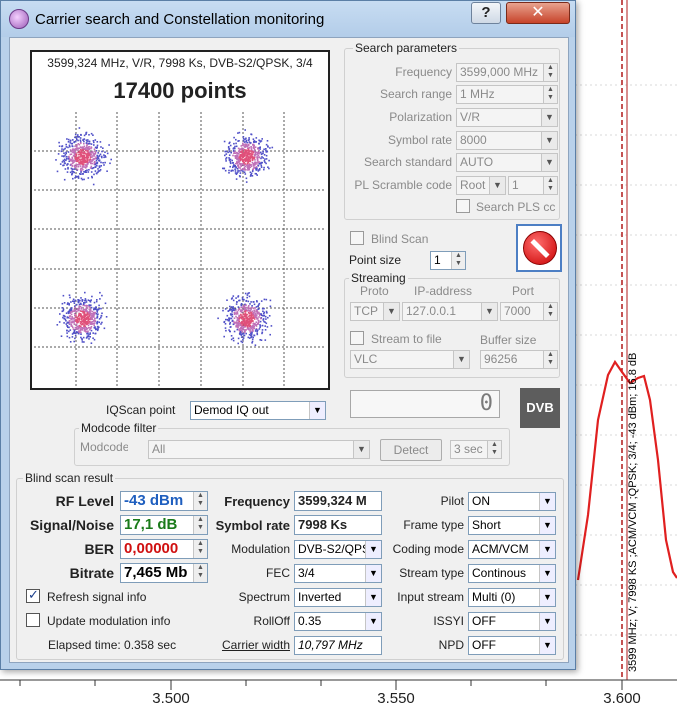  Describe the element at coordinates (512, 525) in the screenshot. I see `frame-type-select: Short ▼` at that location.